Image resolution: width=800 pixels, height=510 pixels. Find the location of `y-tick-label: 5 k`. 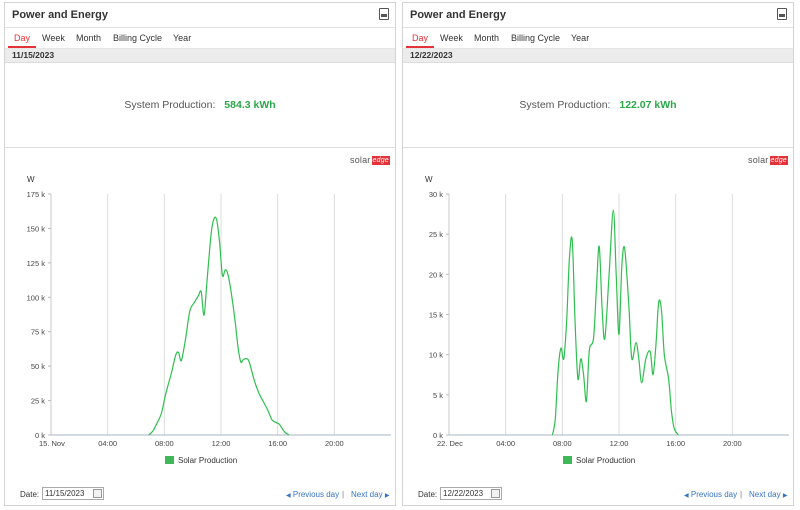

y-tick-label: 5 k is located at coordinates (438, 395).